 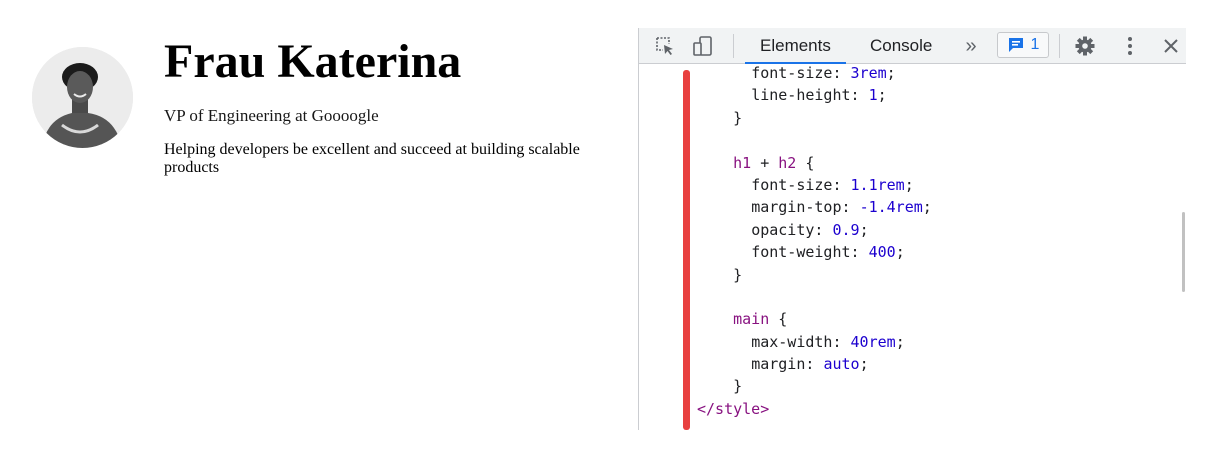 What do you see at coordinates (760, 319) in the screenshot?
I see `code-line: main {` at bounding box center [760, 319].